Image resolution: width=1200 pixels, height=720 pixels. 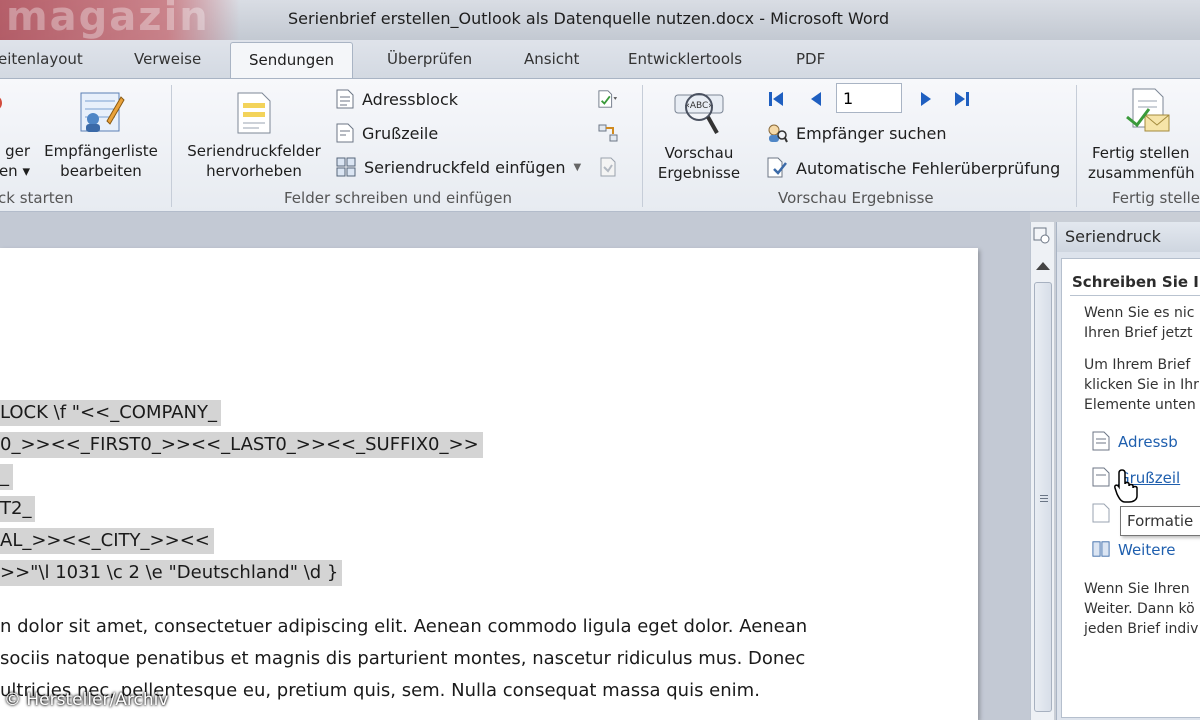 I want to click on edit-list-icon, so click(x=102, y=112).